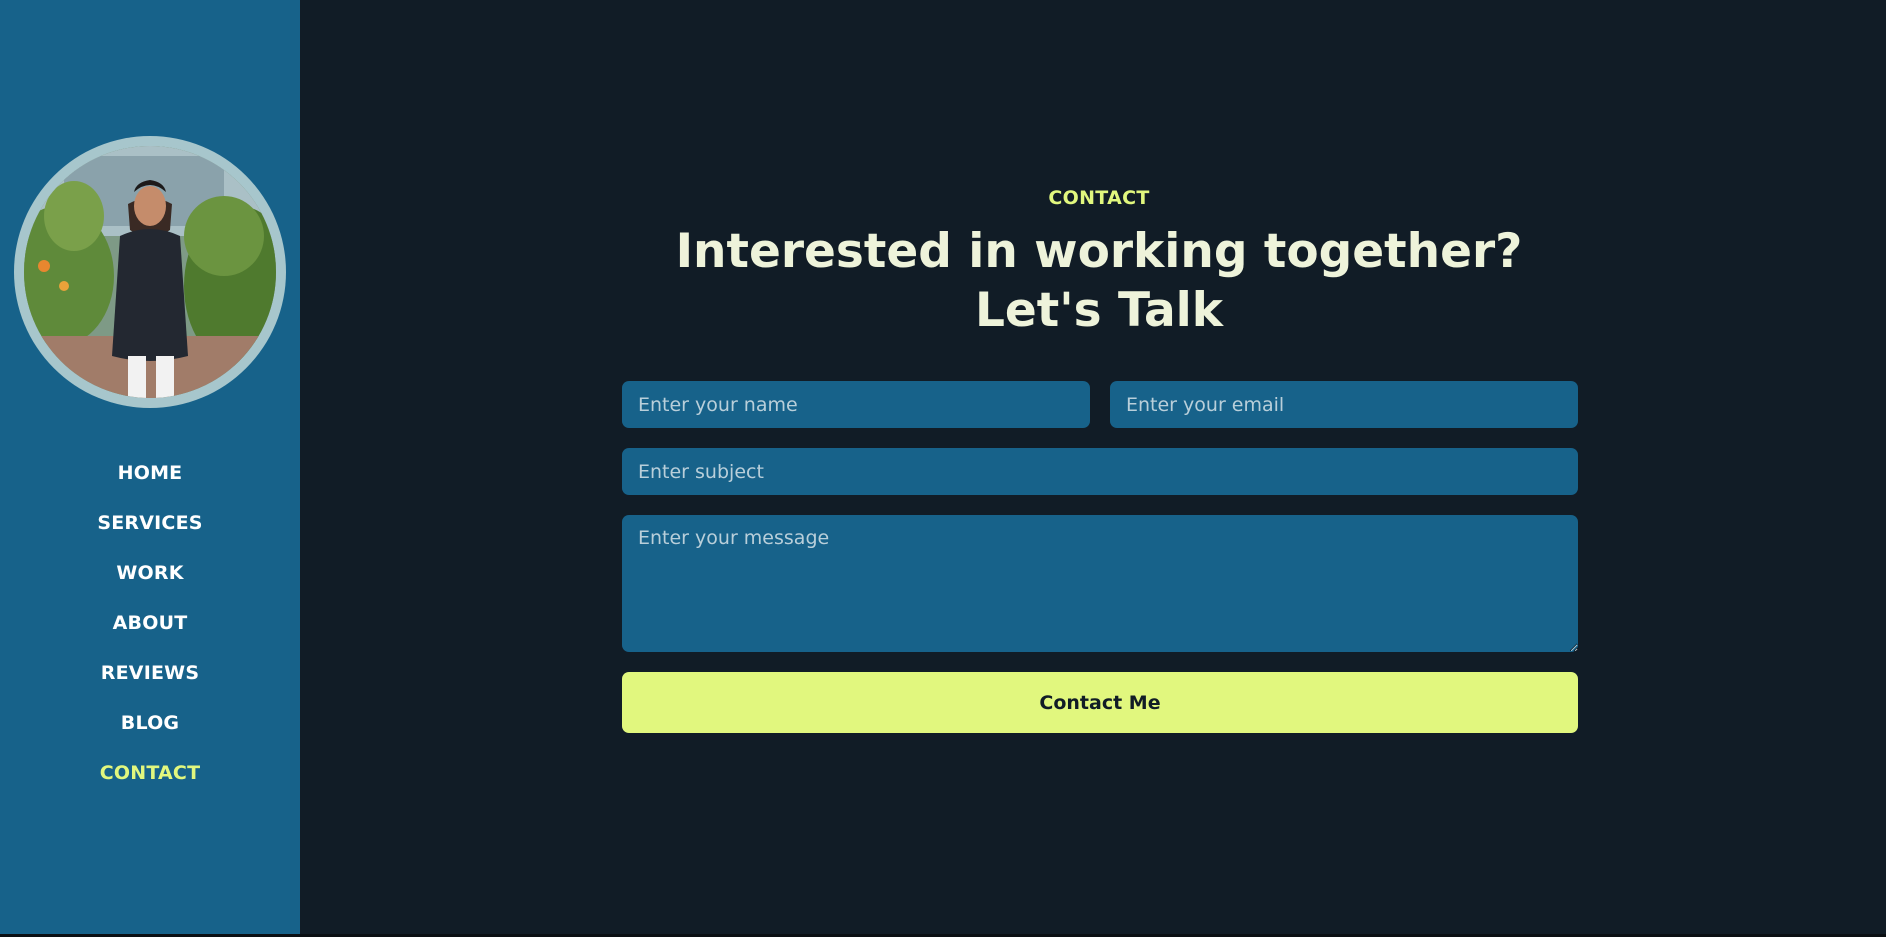 This screenshot has height=937, width=1886. I want to click on avatar-ring, so click(150, 272).